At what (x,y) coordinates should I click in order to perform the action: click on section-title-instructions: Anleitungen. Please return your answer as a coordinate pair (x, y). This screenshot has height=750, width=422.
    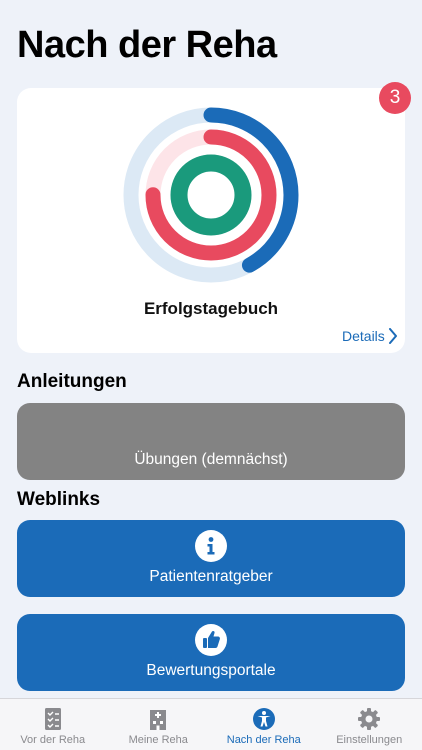
    Looking at the image, I should click on (72, 381).